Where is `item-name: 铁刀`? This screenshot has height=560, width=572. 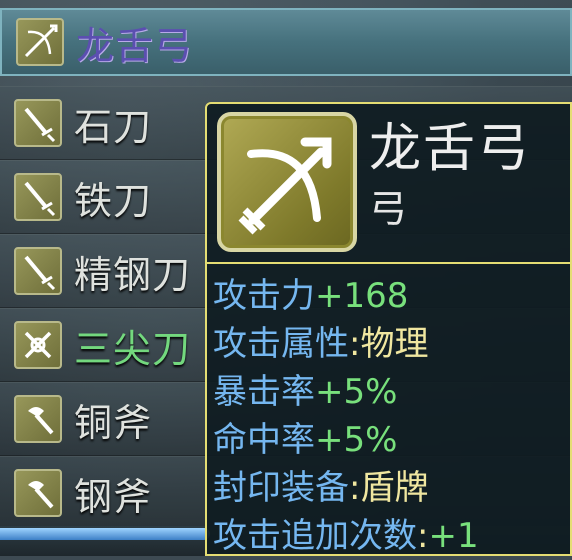
item-name: 铁刀 is located at coordinates (113, 200).